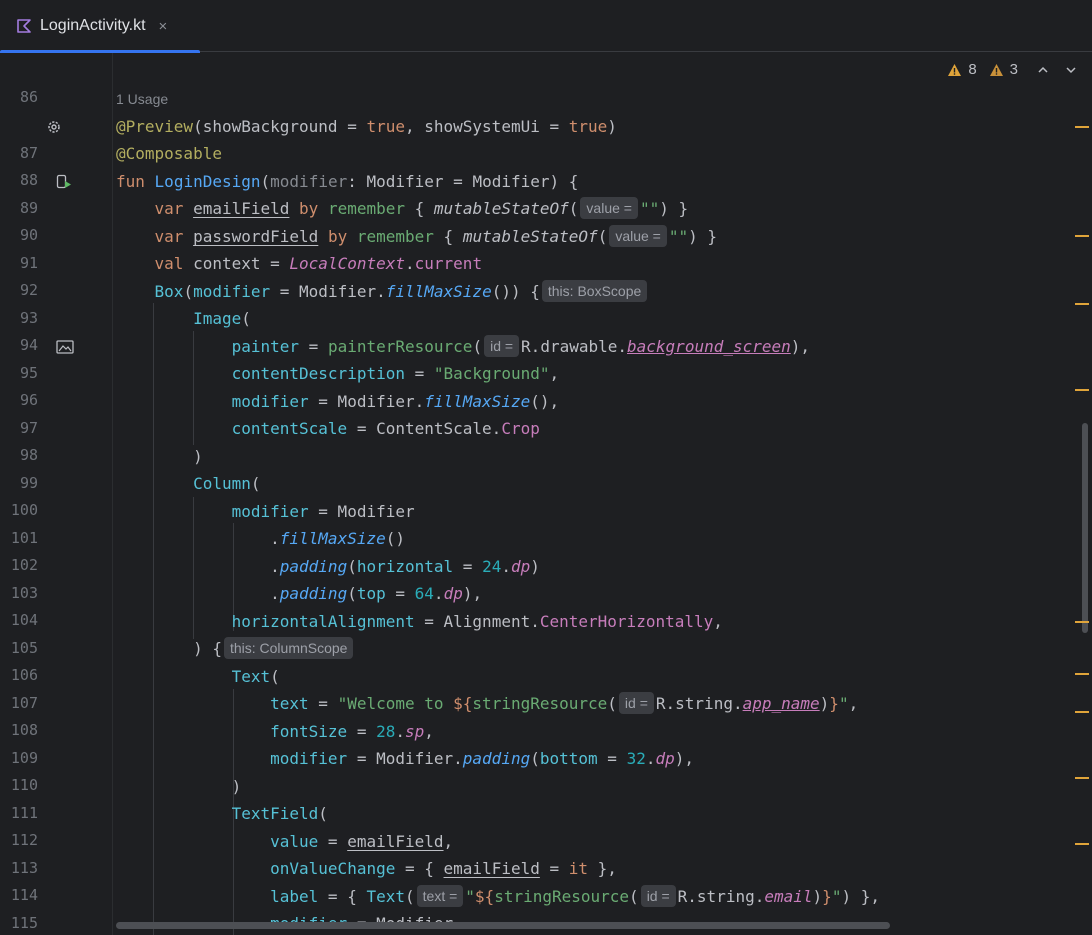 The image size is (1092, 935). I want to click on run-preview-icon, so click(64, 182).